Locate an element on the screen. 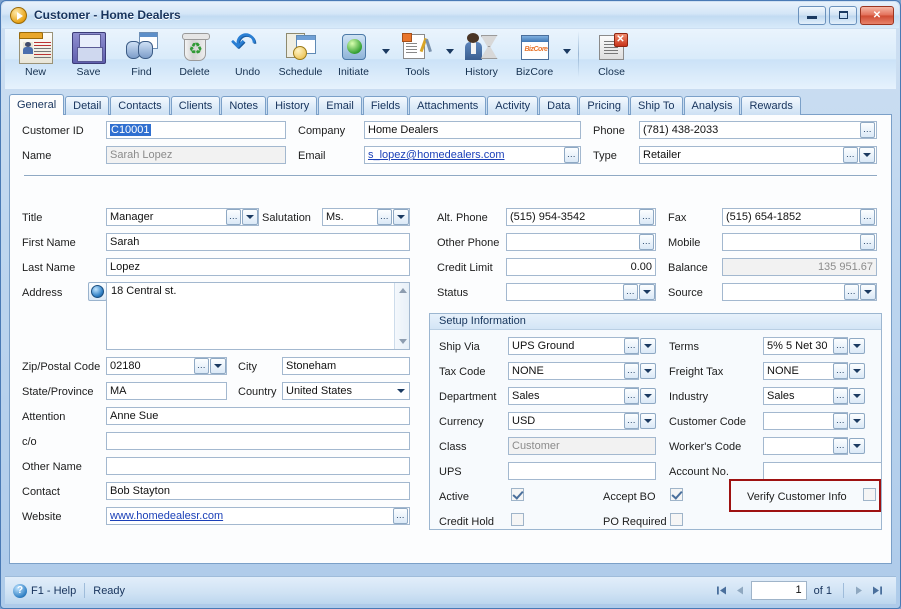 Image resolution: width=901 pixels, height=609 pixels. title-dropdown-button is located at coordinates (250, 217).